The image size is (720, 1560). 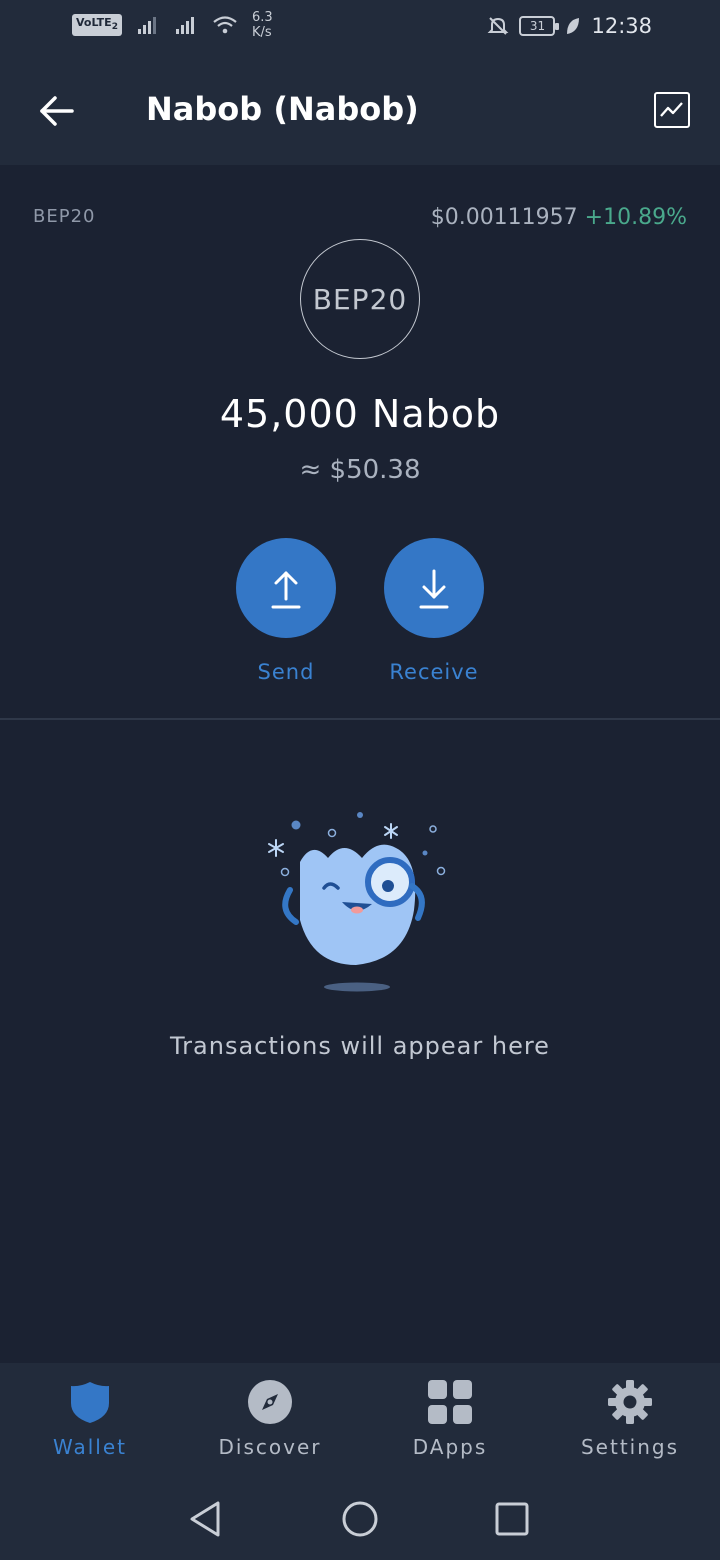 I want to click on status-right: 31 12:38, so click(x=569, y=26).